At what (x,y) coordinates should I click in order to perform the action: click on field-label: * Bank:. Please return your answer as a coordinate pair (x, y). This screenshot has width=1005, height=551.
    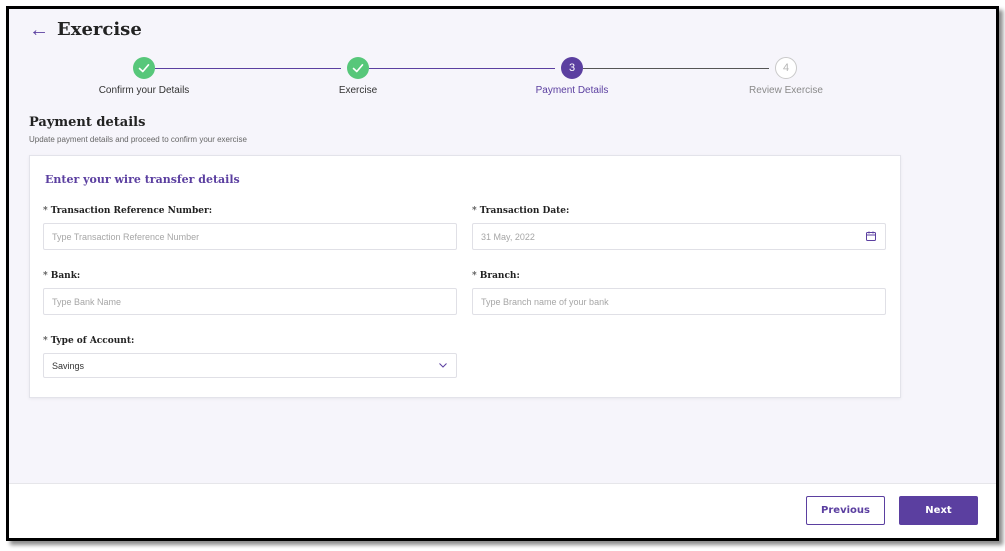
    Looking at the image, I should click on (250, 278).